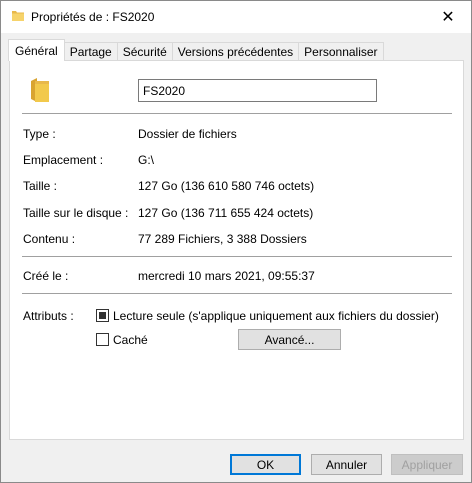 Image resolution: width=472 pixels, height=483 pixels. What do you see at coordinates (48, 316) in the screenshot?
I see `attributes-label: Attributs :` at bounding box center [48, 316].